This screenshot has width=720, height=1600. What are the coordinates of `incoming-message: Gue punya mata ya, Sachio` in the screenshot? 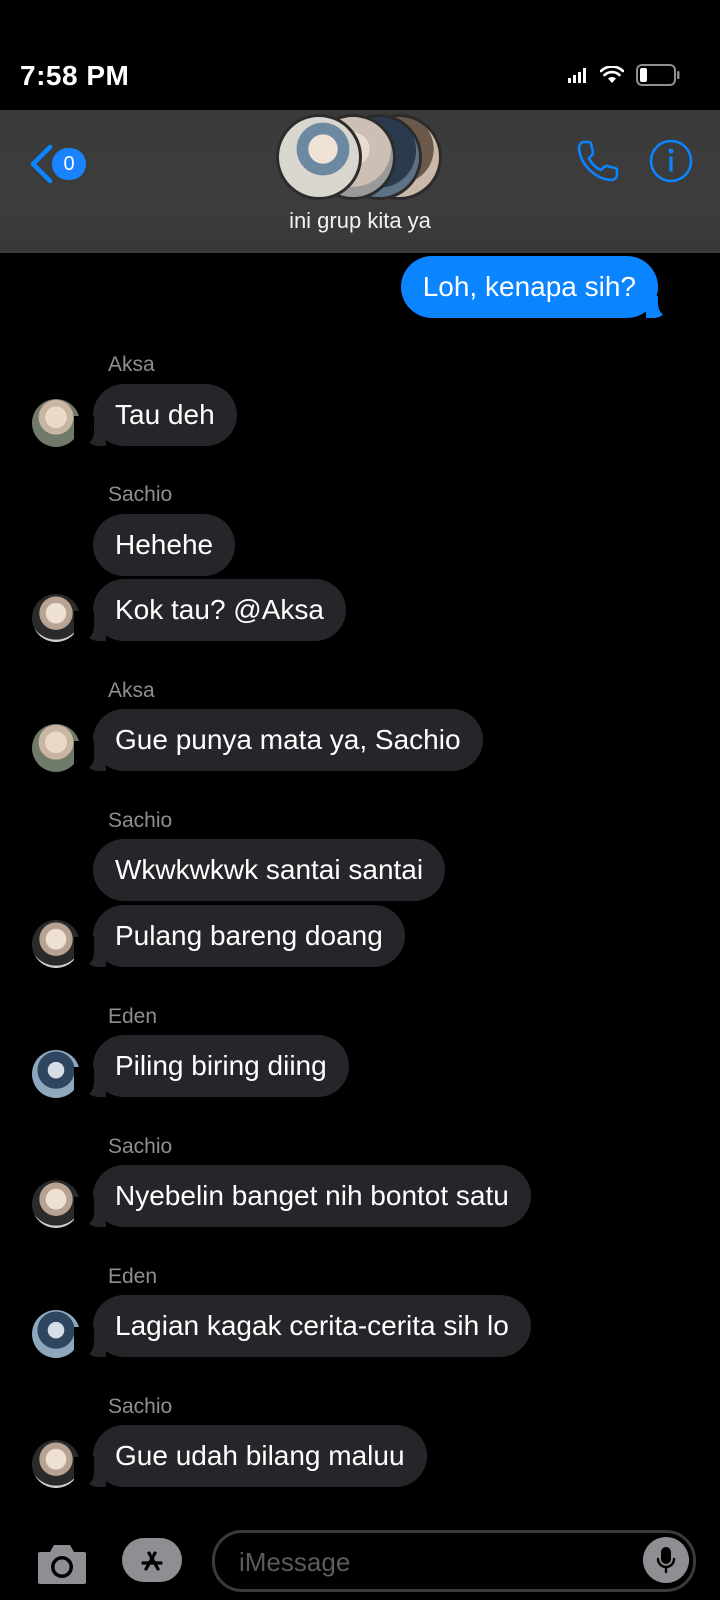 It's located at (288, 740).